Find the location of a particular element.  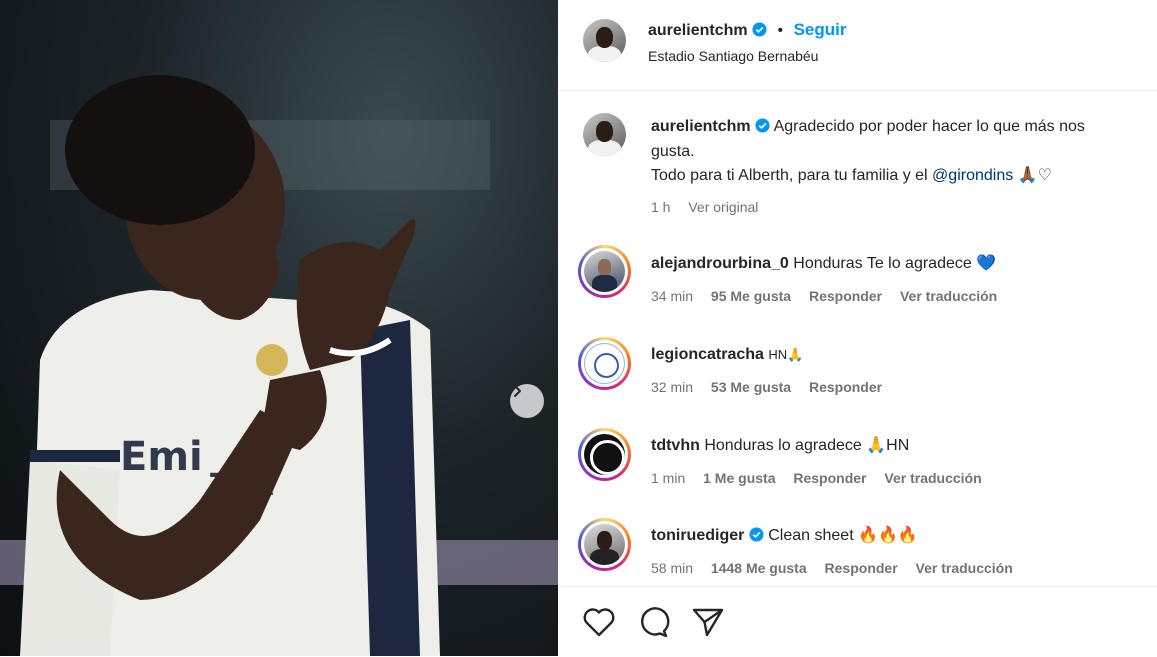

comment-4-time: 58 min is located at coordinates (672, 568).